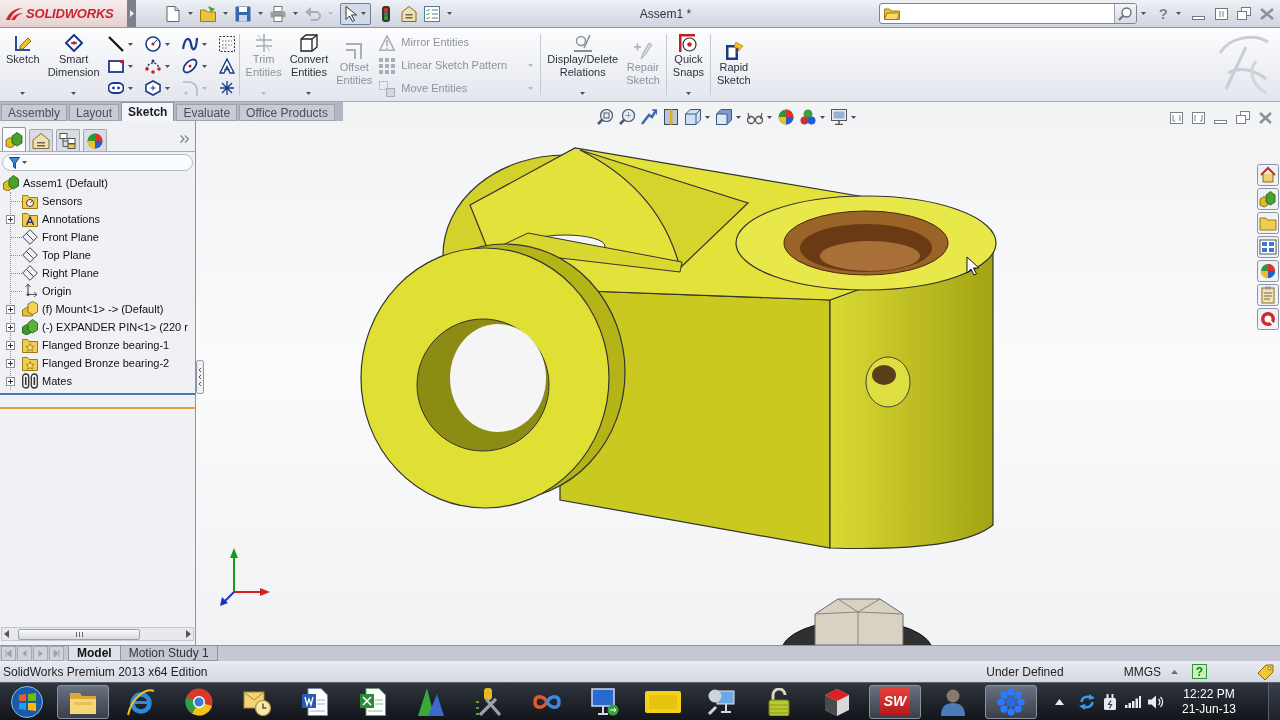 The height and width of the screenshot is (720, 1280). What do you see at coordinates (1268, 223) in the screenshot?
I see `folder-icon` at bounding box center [1268, 223].